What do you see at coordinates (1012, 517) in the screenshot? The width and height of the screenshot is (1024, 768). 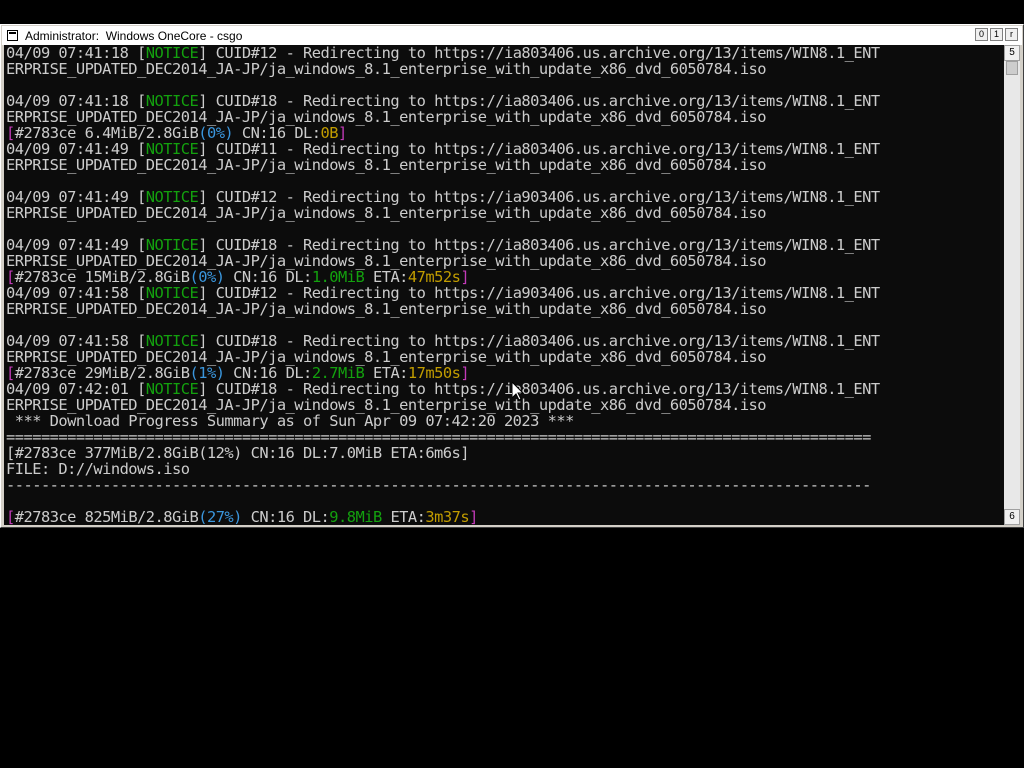 I see `scroll-down-button: 6` at bounding box center [1012, 517].